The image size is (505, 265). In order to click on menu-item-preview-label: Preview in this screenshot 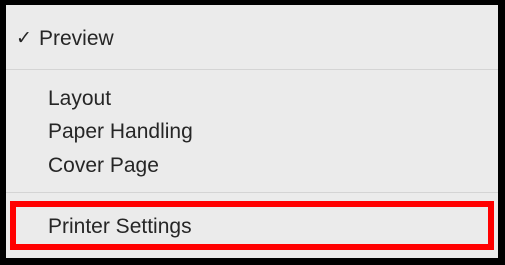, I will do `click(76, 38)`.